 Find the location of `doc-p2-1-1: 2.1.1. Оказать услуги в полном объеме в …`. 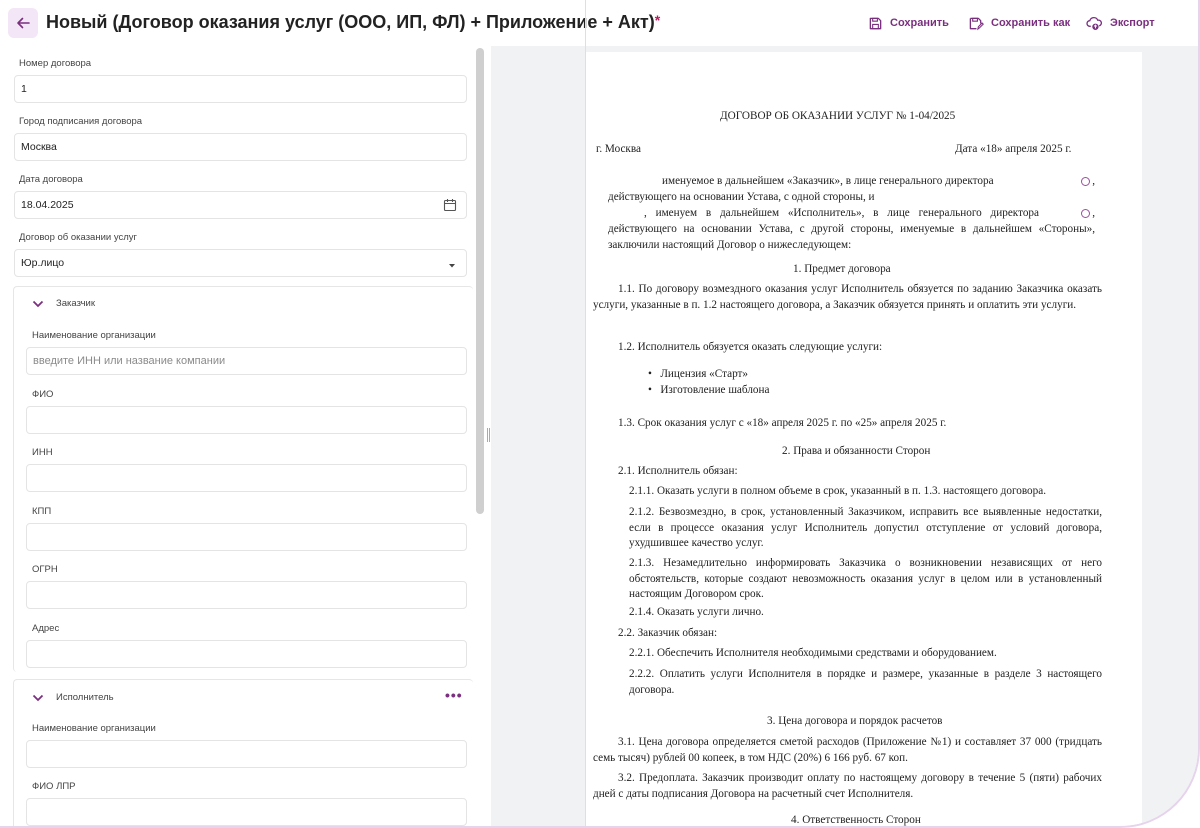

doc-p2-1-1: 2.1.1. Оказать услуги в полном объеме в … is located at coordinates (838, 491).